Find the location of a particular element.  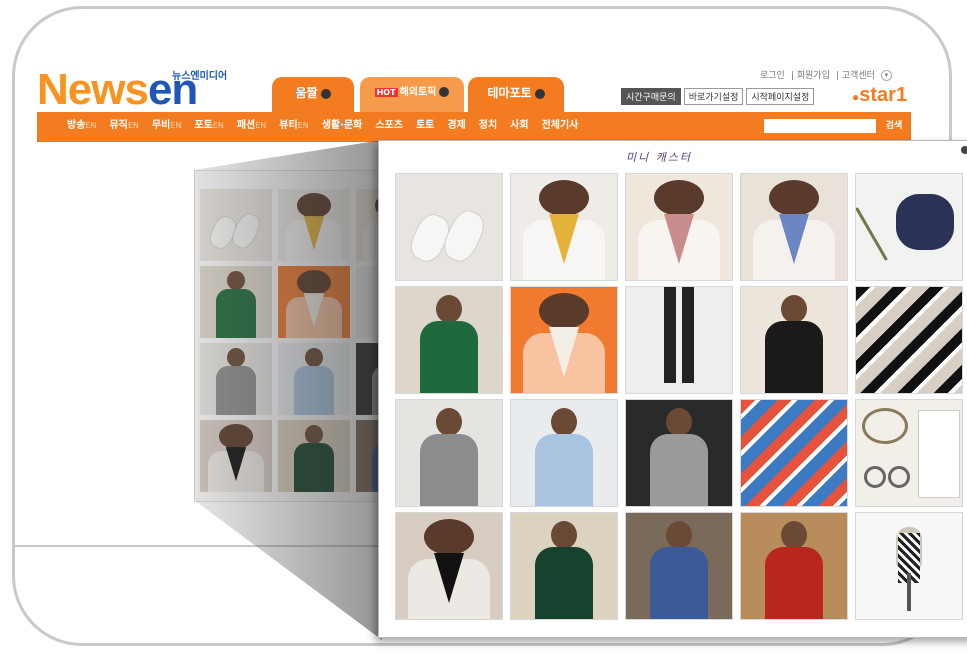

nav-item: 전체기사 is located at coordinates (560, 125).